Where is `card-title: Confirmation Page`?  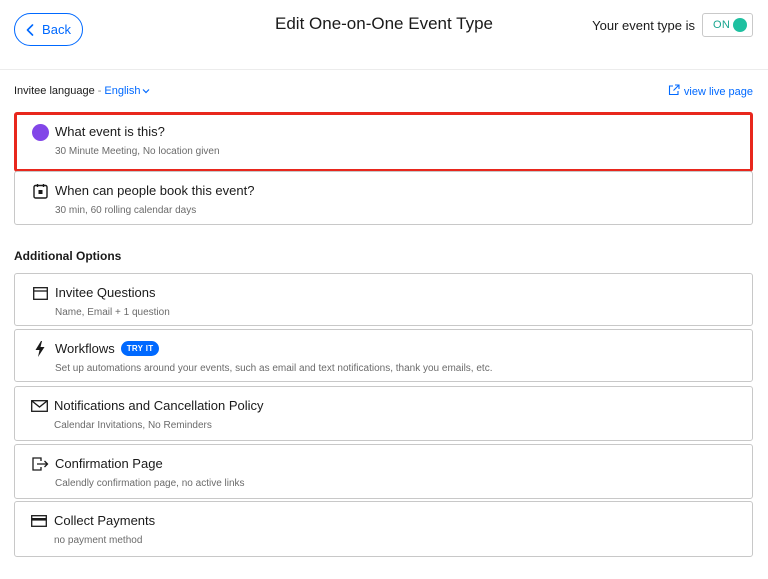
card-title: Confirmation Page is located at coordinates (109, 463).